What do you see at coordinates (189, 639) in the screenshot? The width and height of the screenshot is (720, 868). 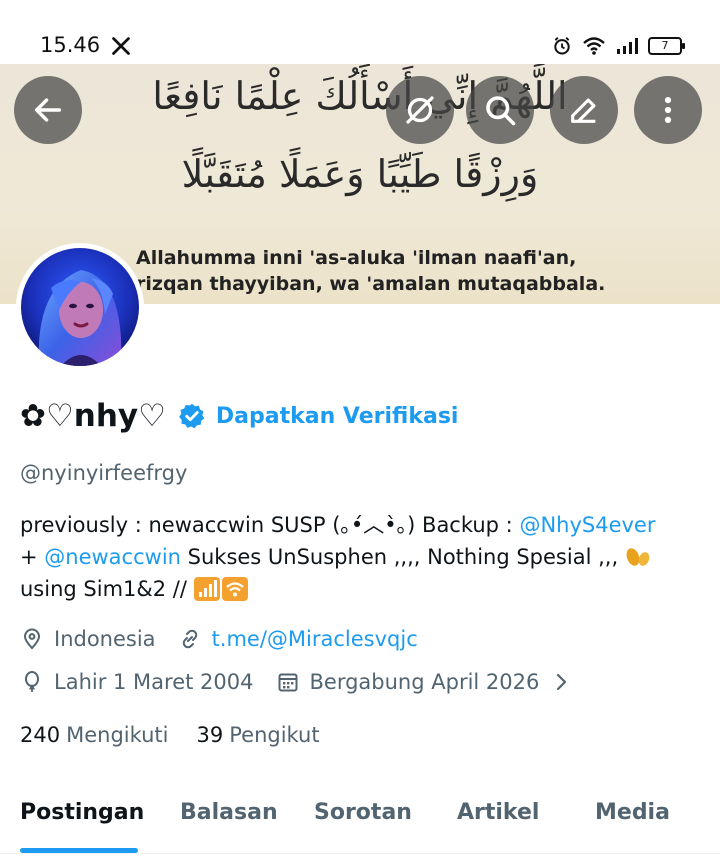 I see `link-icon` at bounding box center [189, 639].